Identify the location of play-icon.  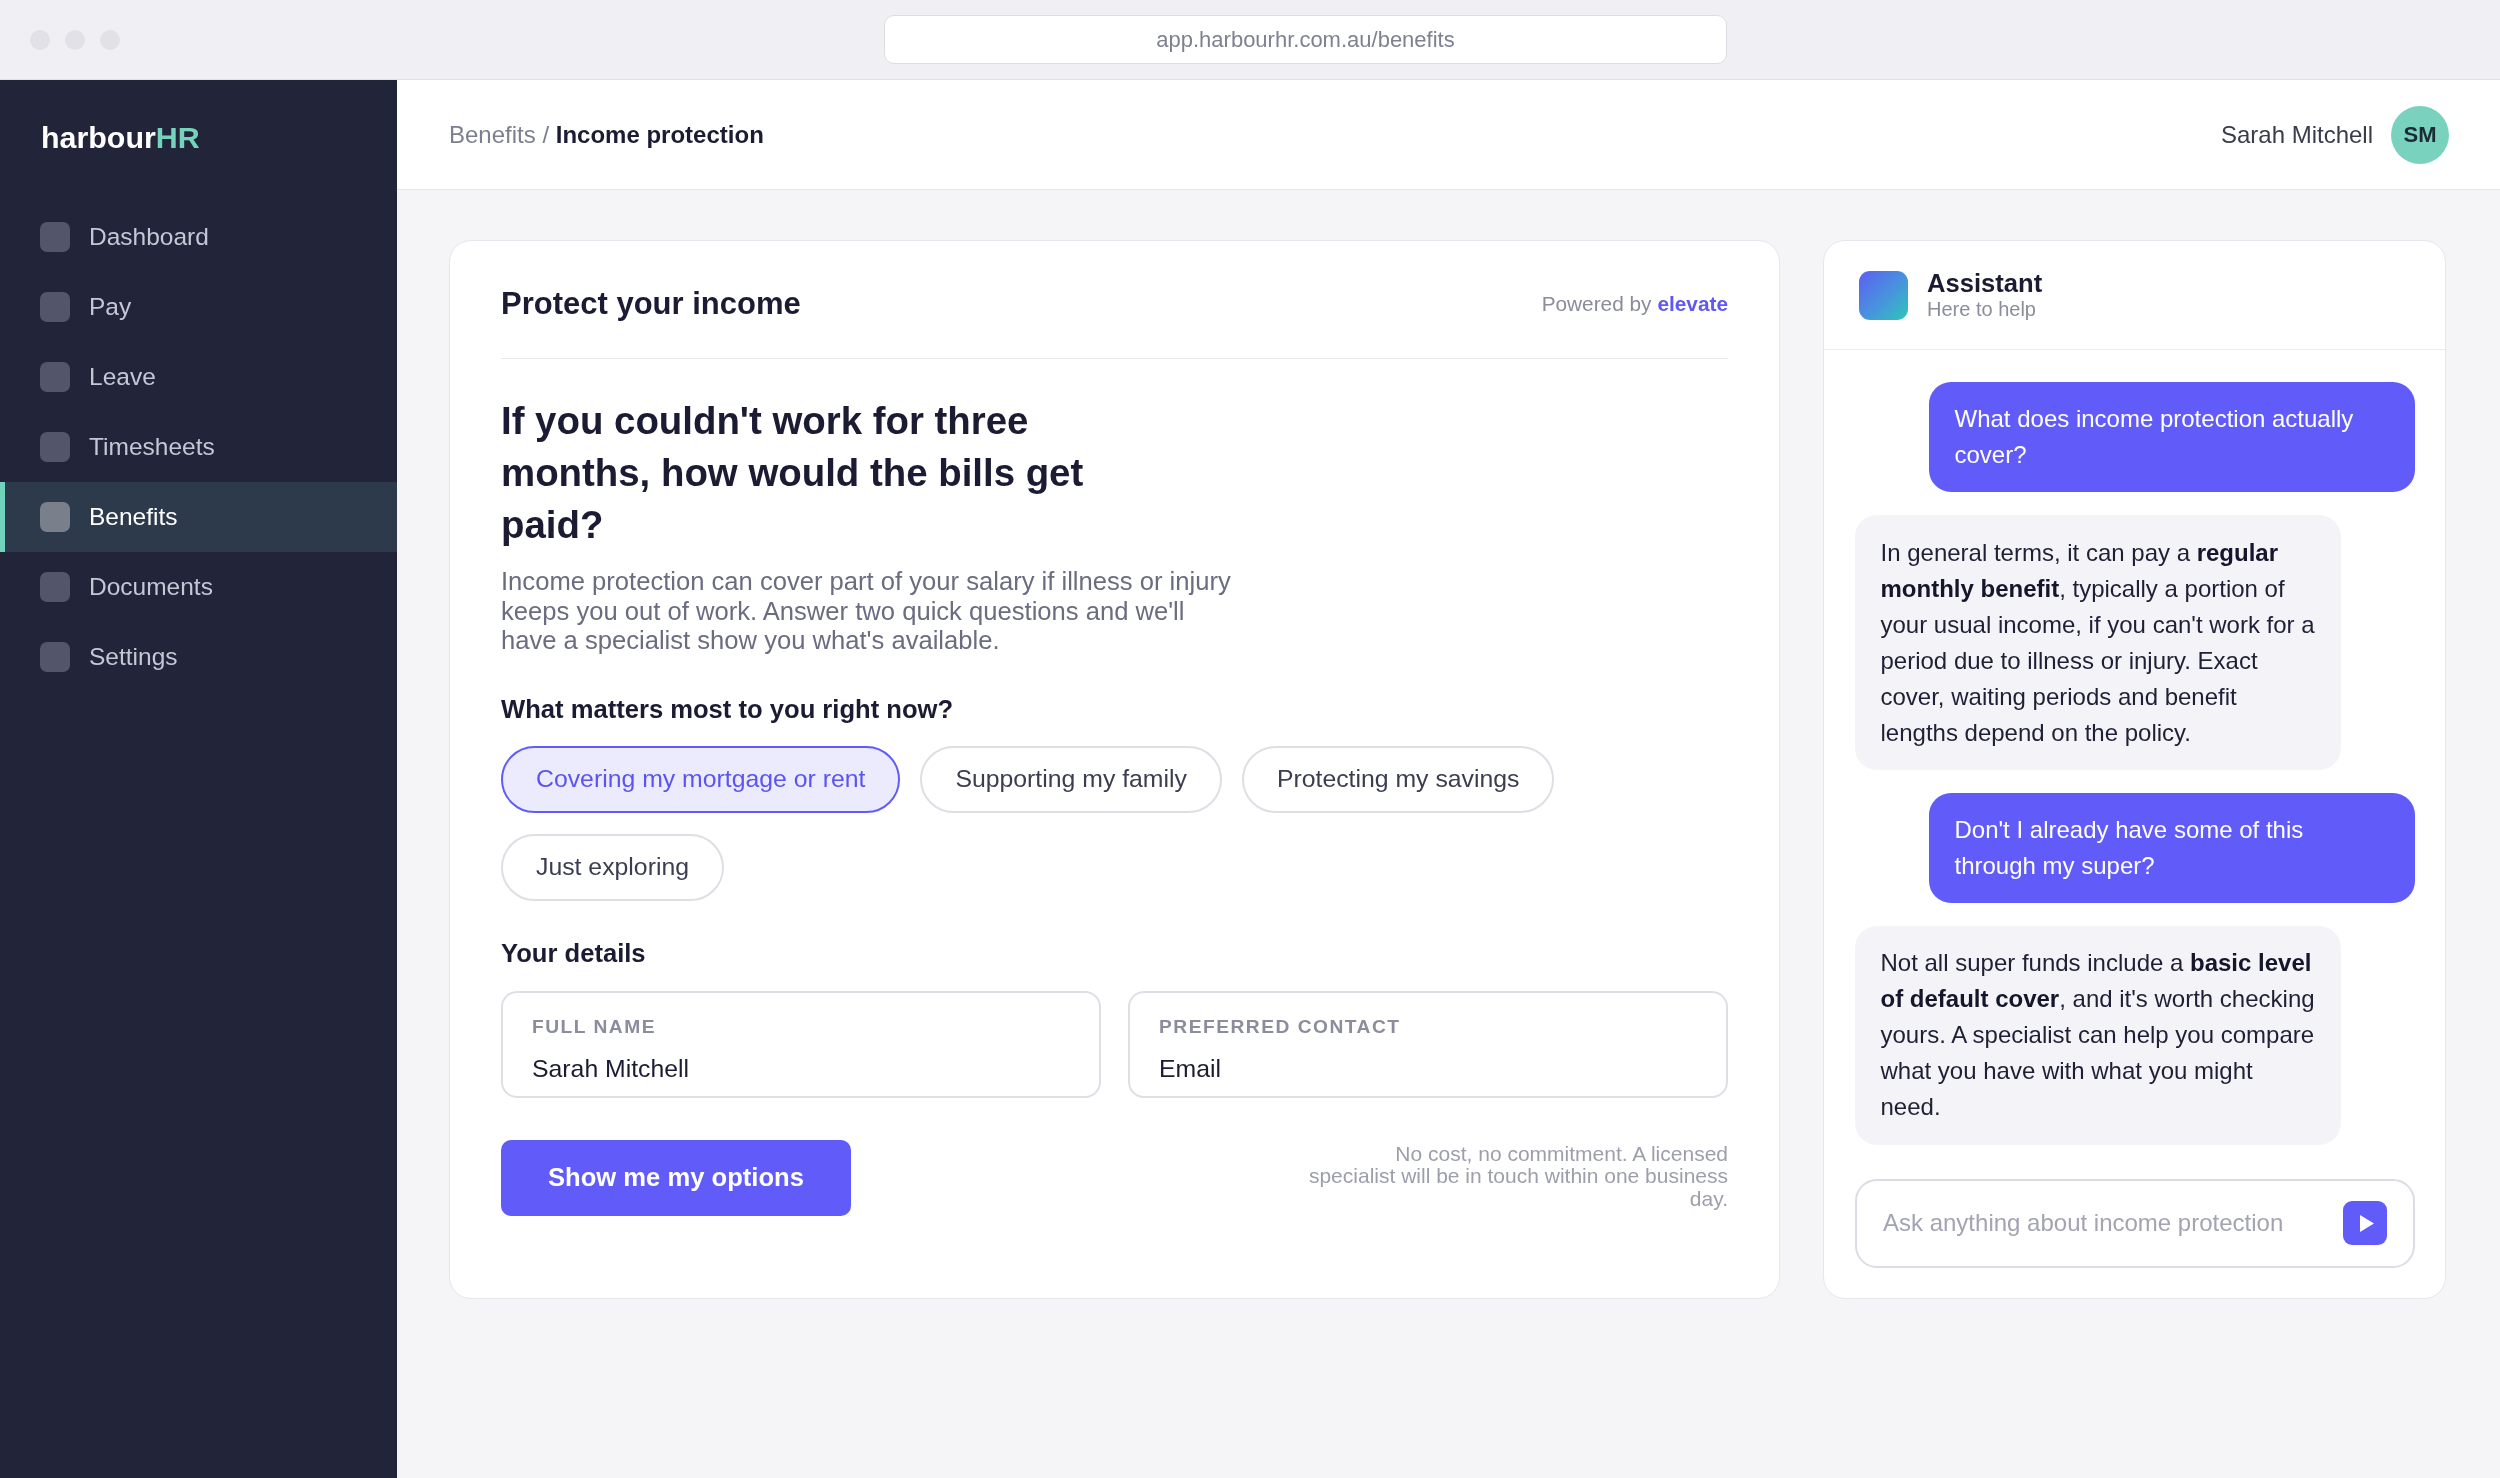
(2366, 1223).